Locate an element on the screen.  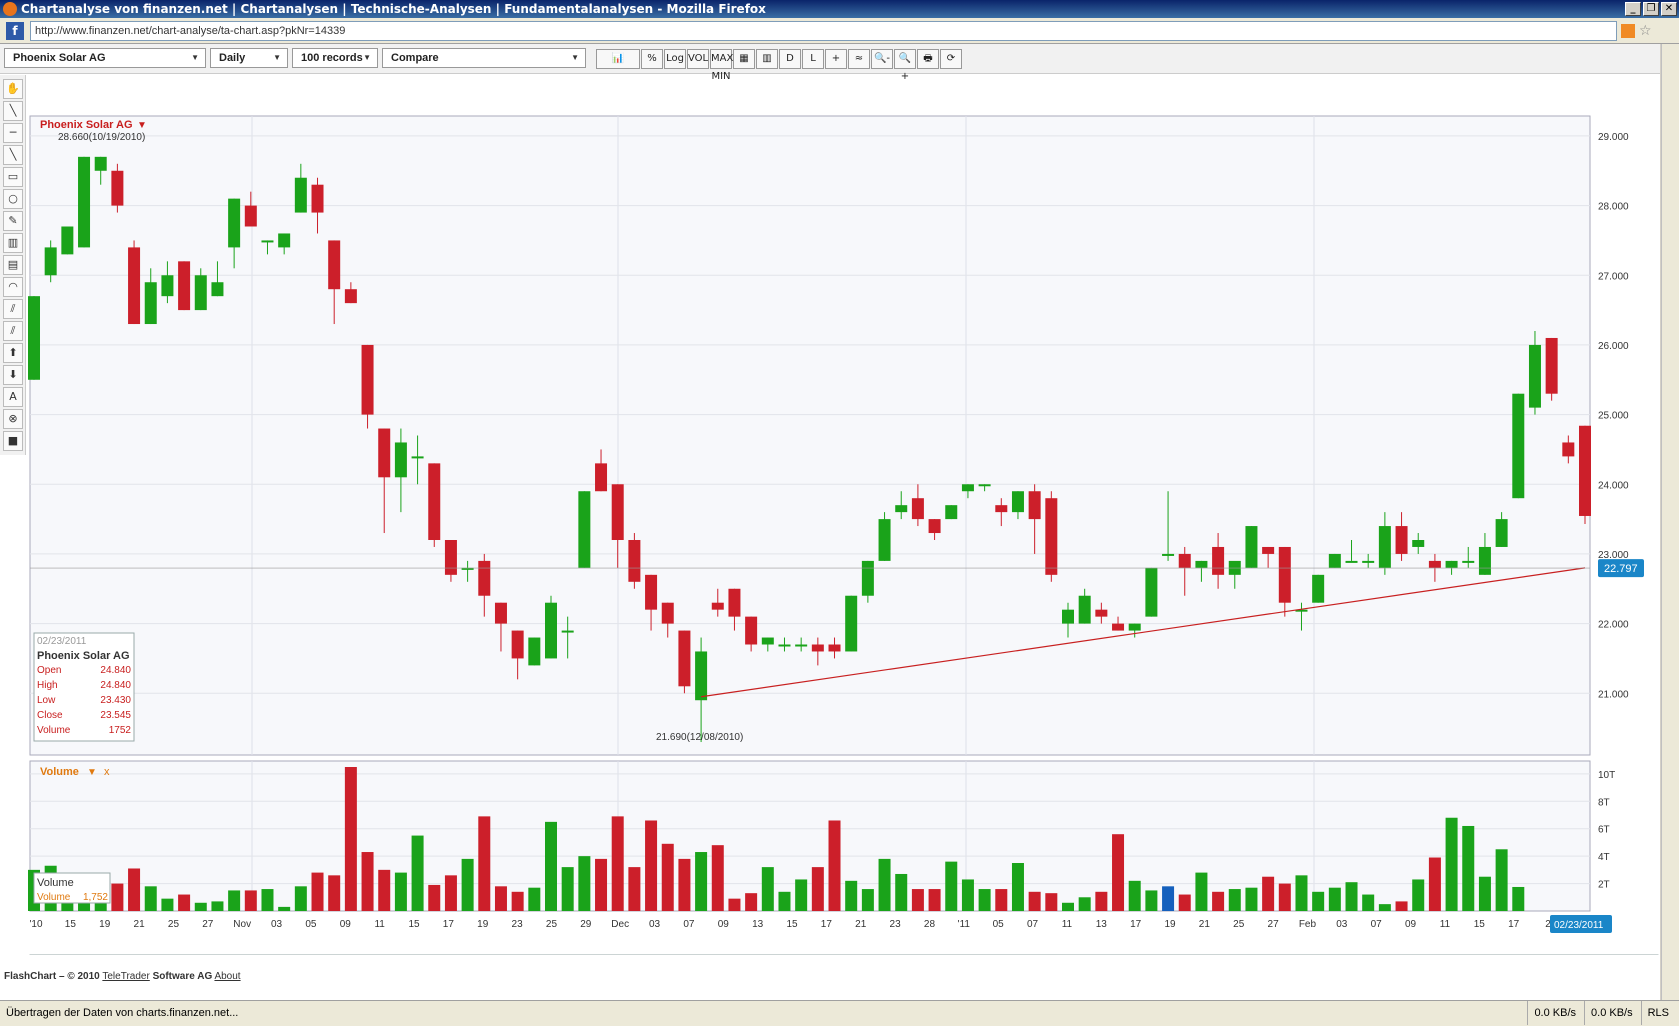
x-axis-label: 07 is located at coordinates (689, 924).